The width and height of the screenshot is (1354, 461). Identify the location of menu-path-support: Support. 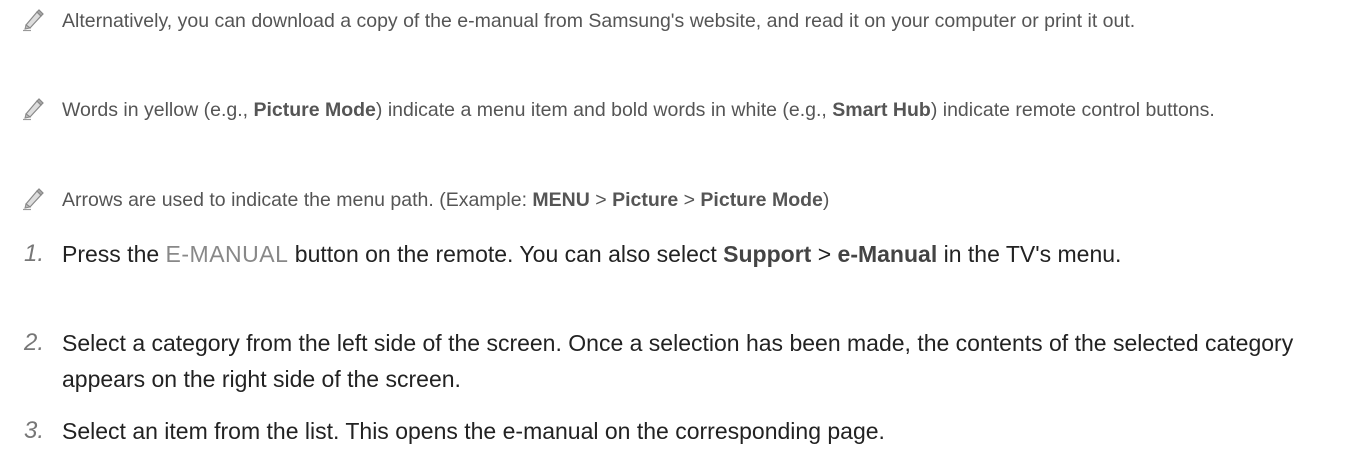
(767, 254).